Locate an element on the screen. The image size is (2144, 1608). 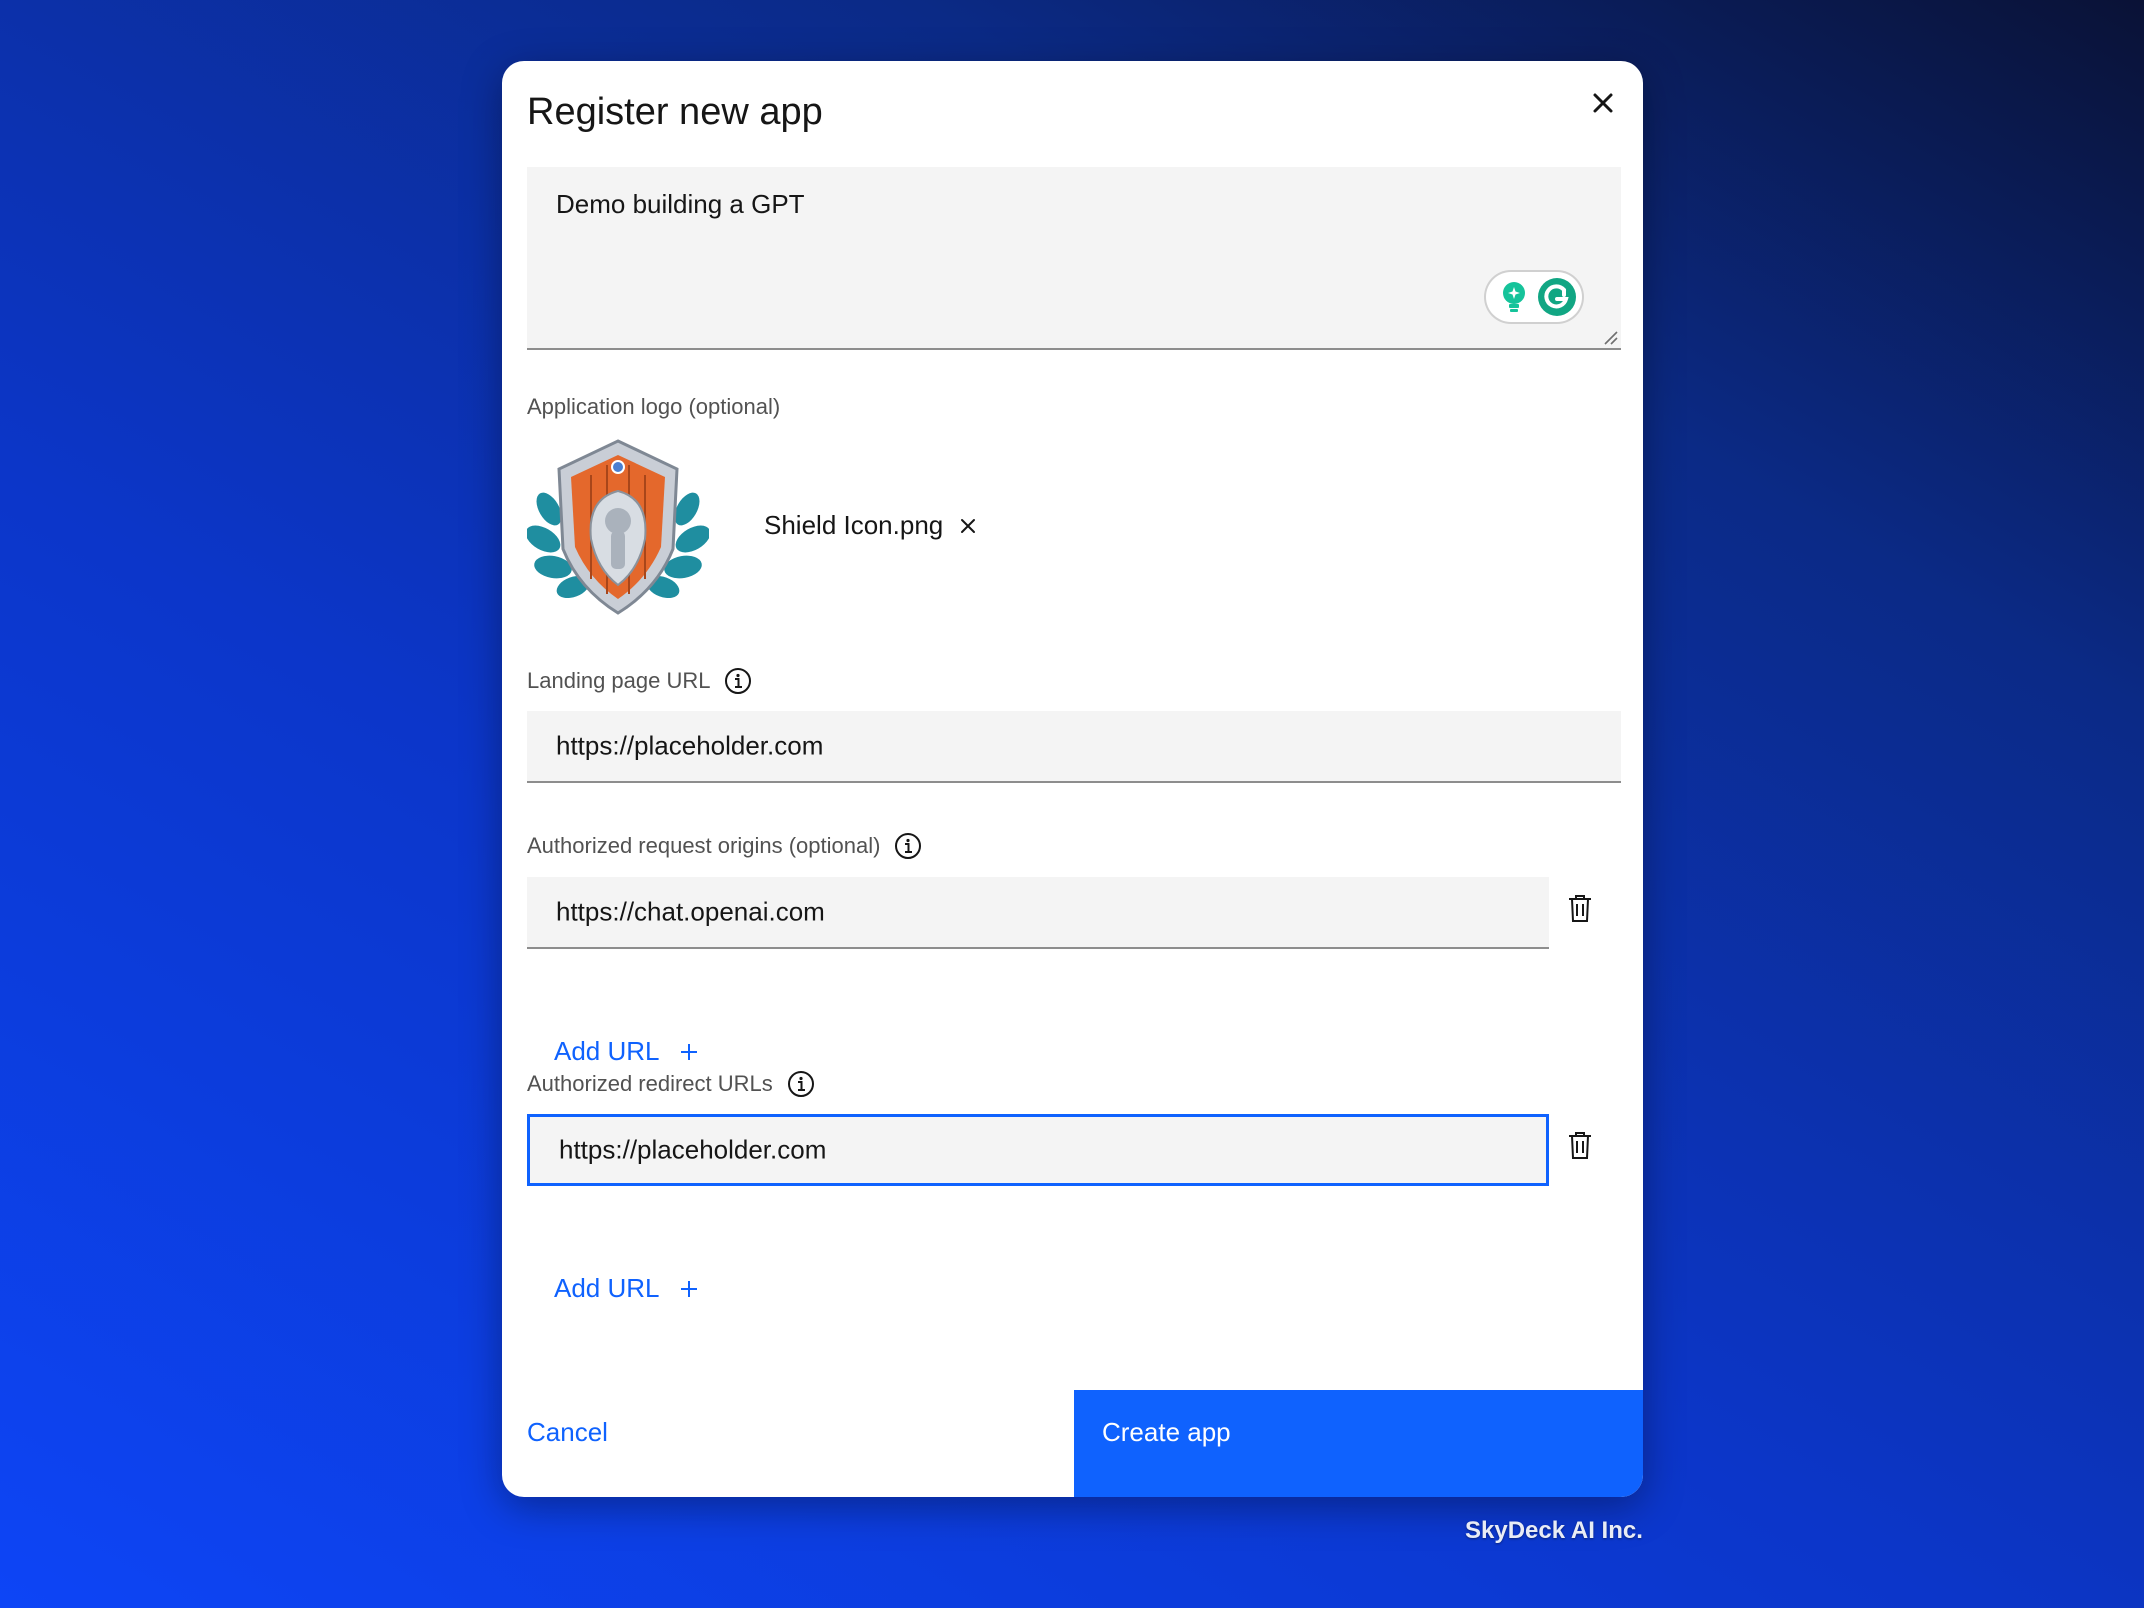
landing-url-label-text: Landing page URL is located at coordinates (619, 680).